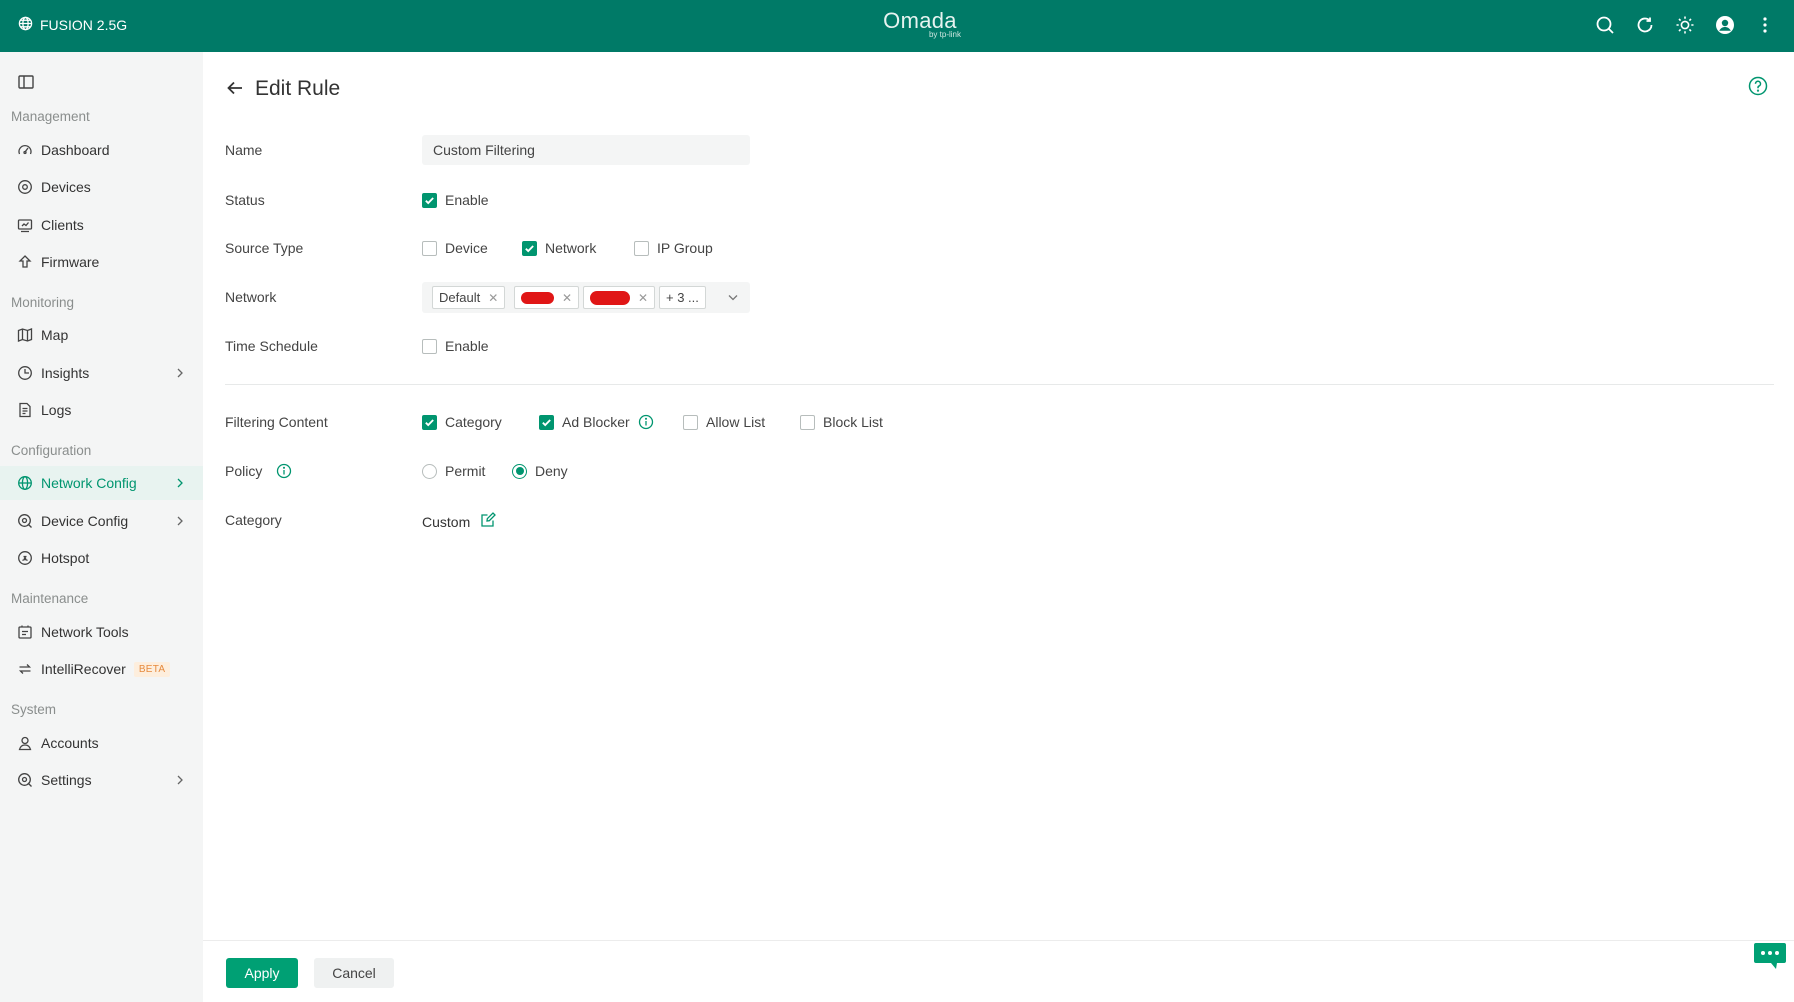  I want to click on label-status: Status, so click(245, 200).